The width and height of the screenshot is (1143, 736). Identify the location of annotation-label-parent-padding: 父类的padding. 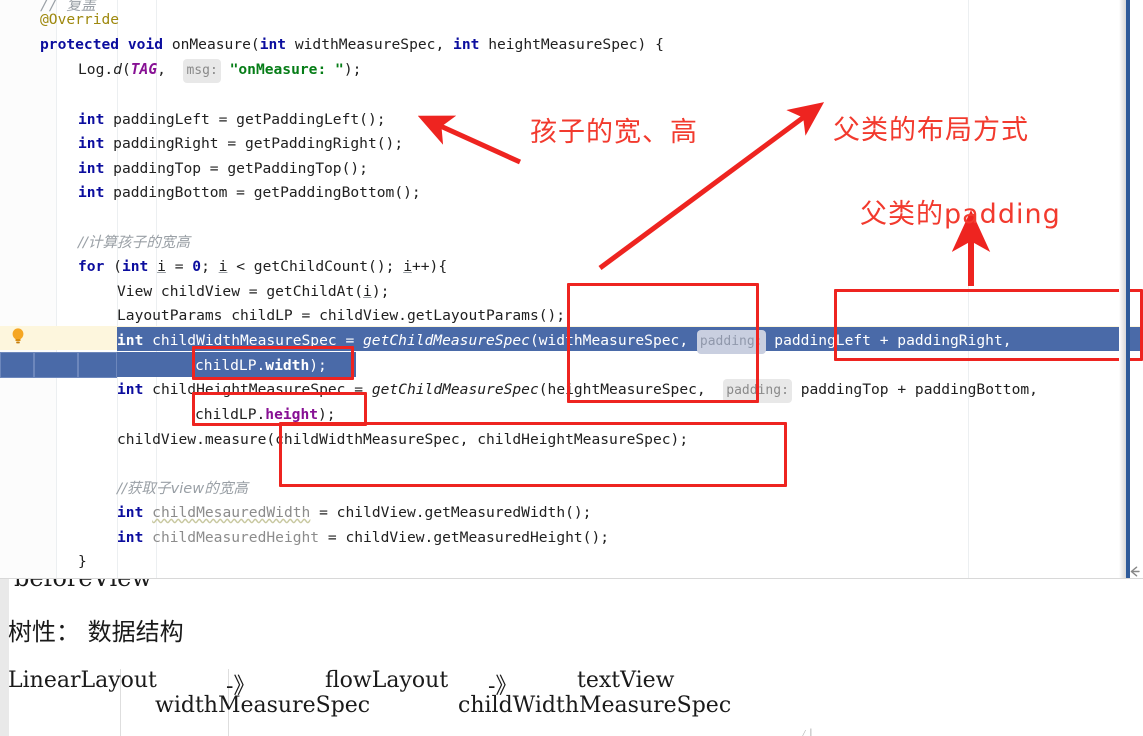
(960, 214).